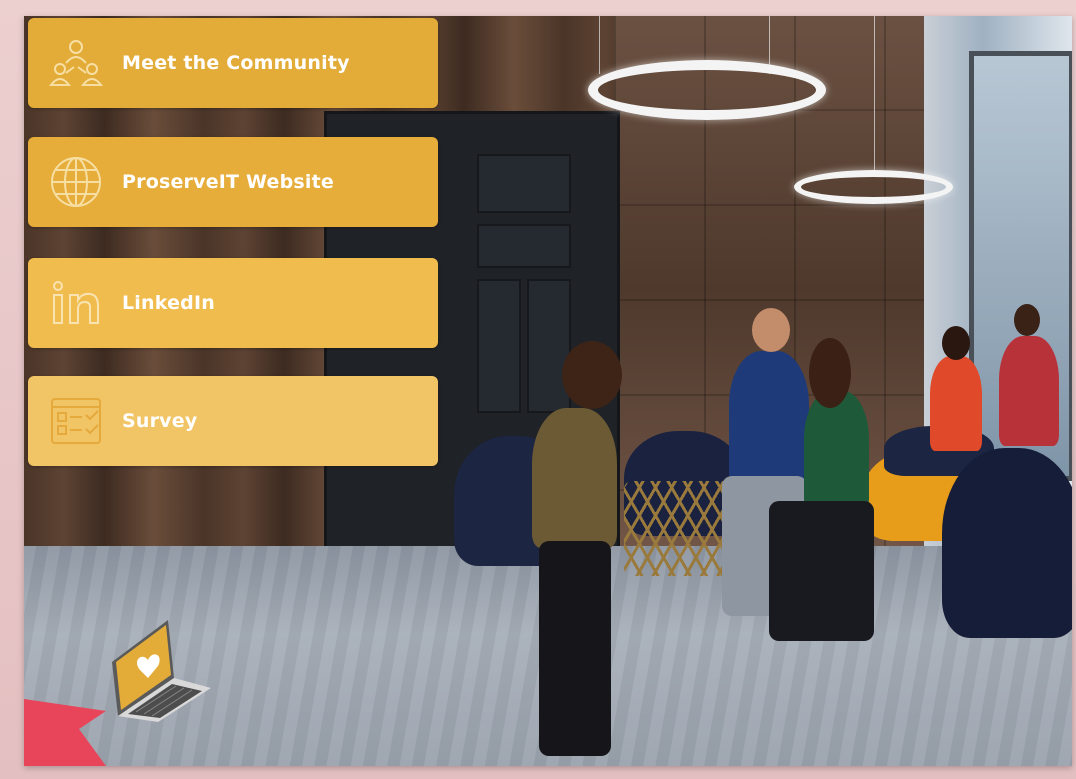 This screenshot has width=1076, height=779. I want to click on survey-icon, so click(76, 421).